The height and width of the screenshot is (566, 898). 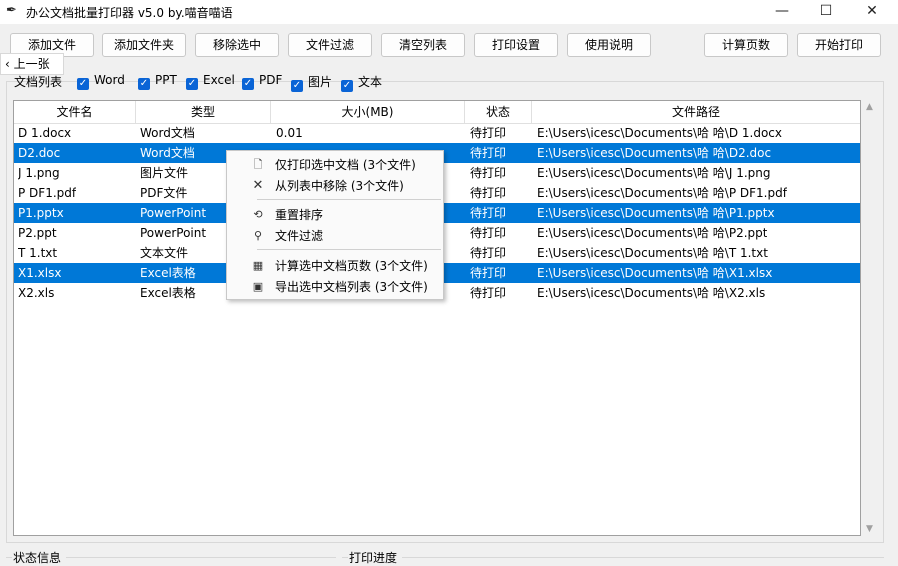 I want to click on column-header-type: 类型, so click(x=203, y=112).